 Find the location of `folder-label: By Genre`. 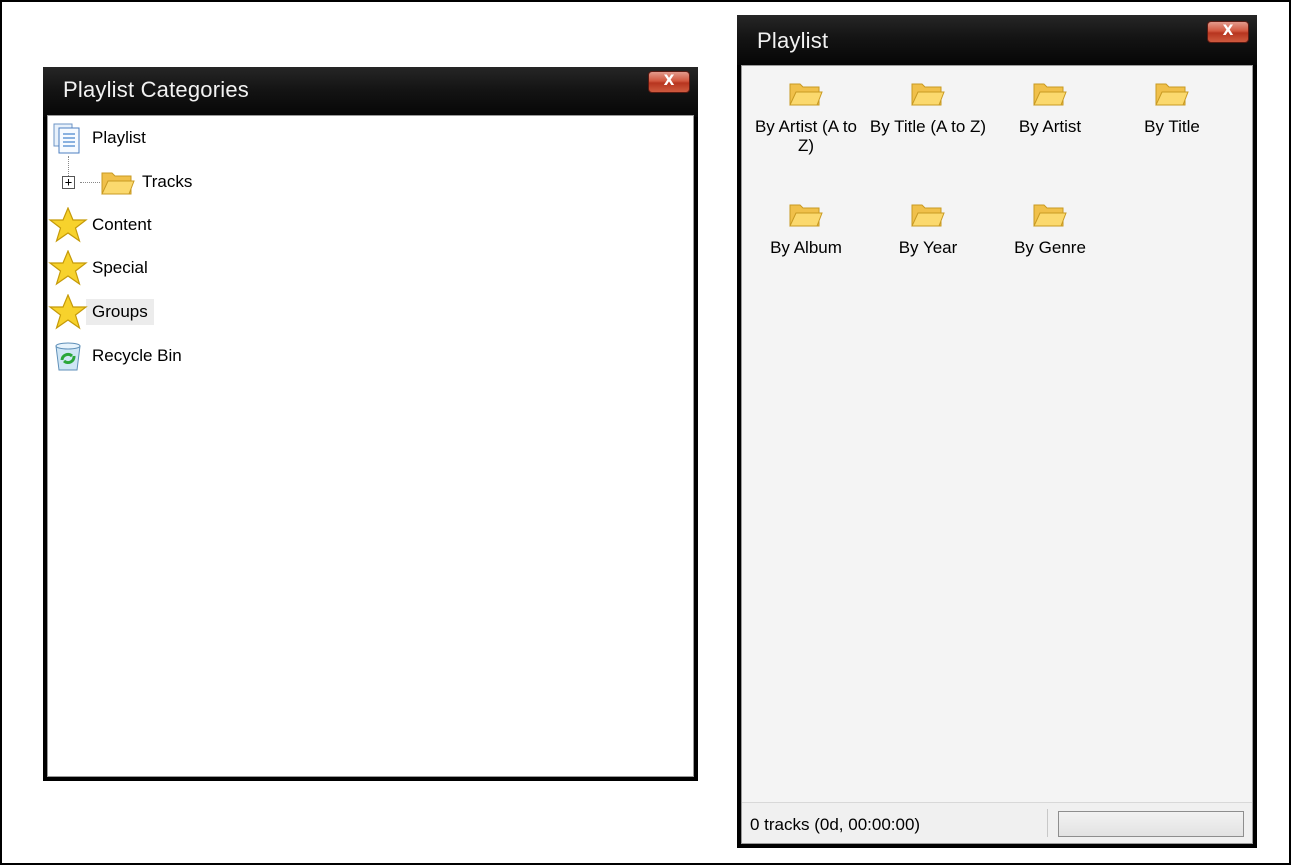

folder-label: By Genre is located at coordinates (1050, 247).